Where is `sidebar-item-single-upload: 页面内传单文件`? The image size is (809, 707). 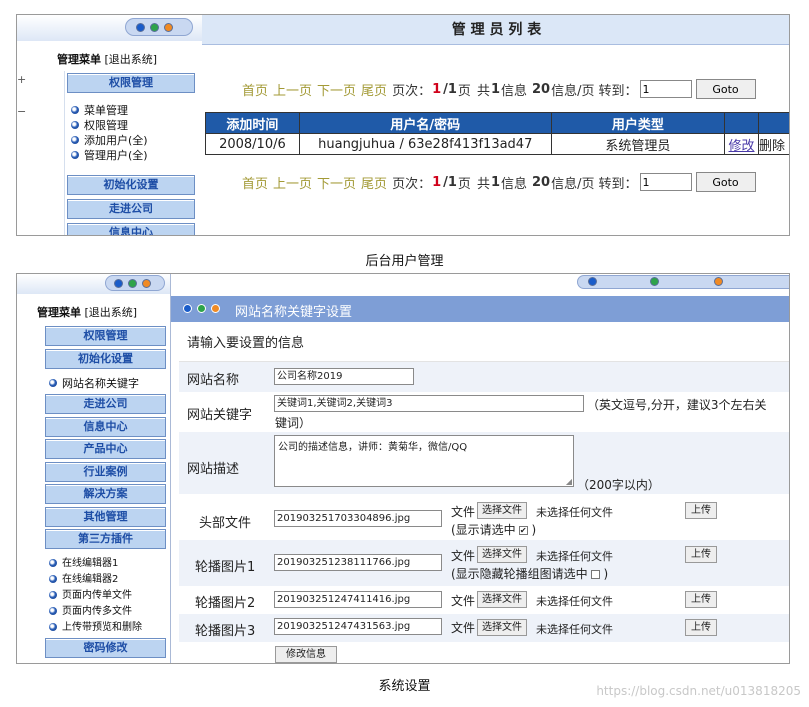
sidebar-item-single-upload: 页面内传单文件 is located at coordinates (95, 596).